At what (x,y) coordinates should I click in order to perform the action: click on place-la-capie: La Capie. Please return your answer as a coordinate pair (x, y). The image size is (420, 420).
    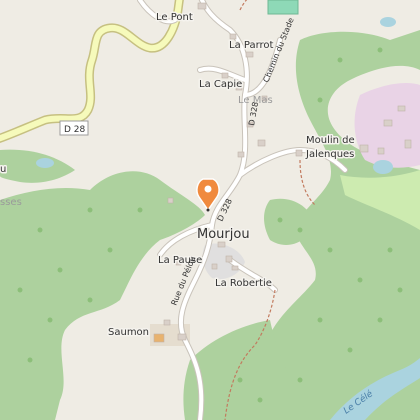
    Looking at the image, I should click on (220, 84).